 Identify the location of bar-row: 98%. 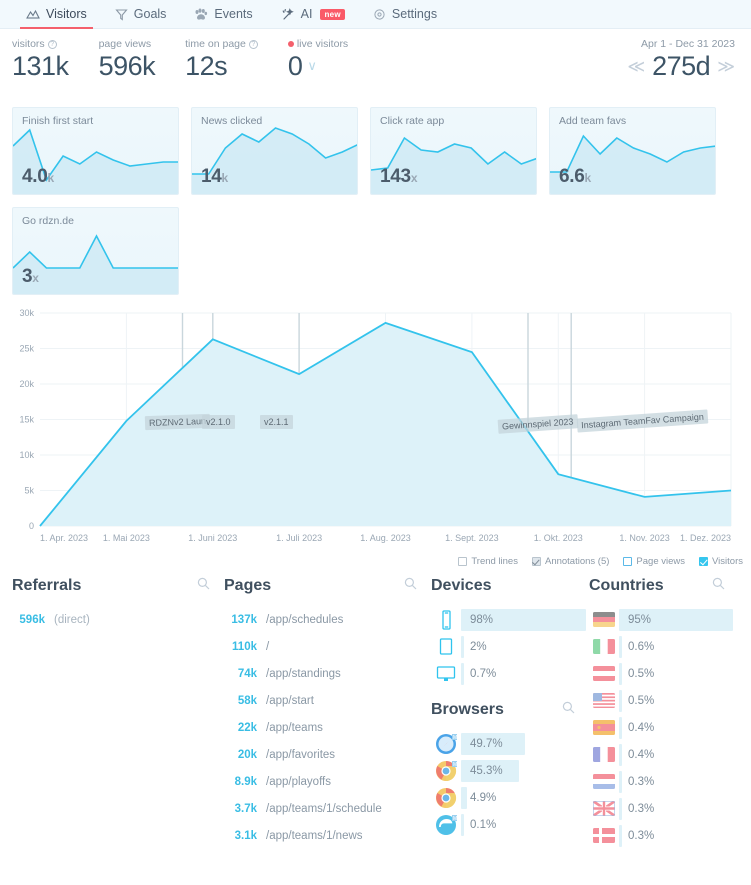
(510, 619).